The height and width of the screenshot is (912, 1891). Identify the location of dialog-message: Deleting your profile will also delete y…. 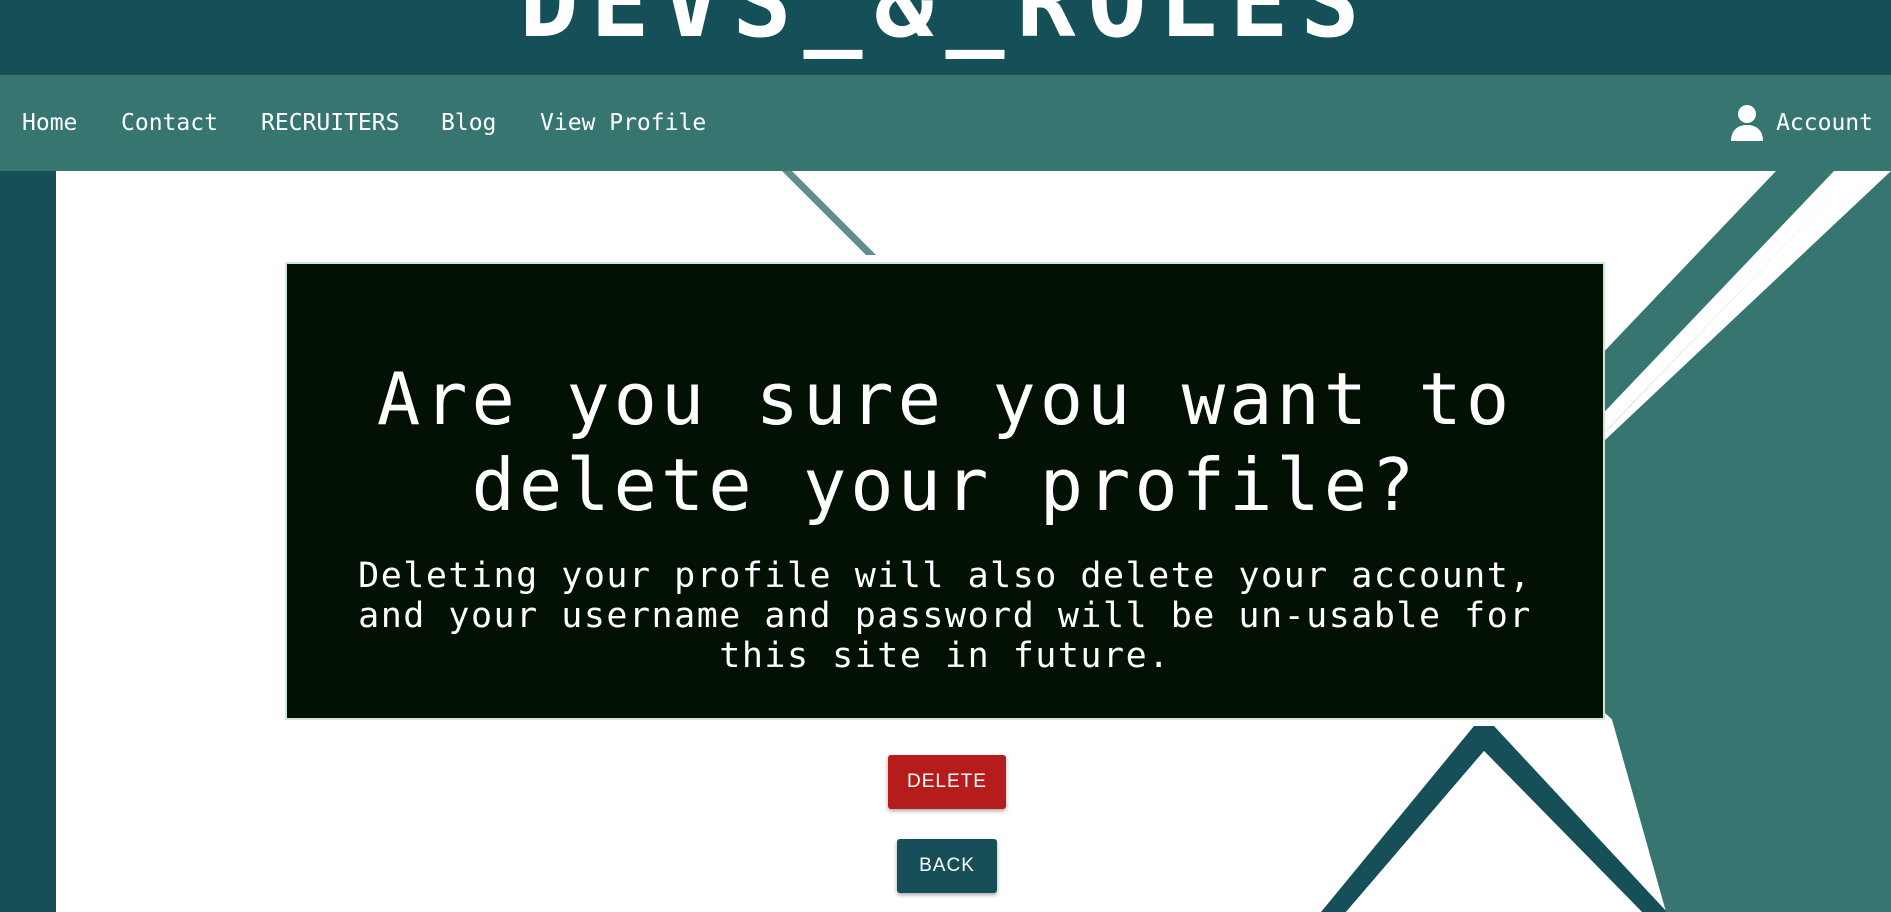
(945, 616).